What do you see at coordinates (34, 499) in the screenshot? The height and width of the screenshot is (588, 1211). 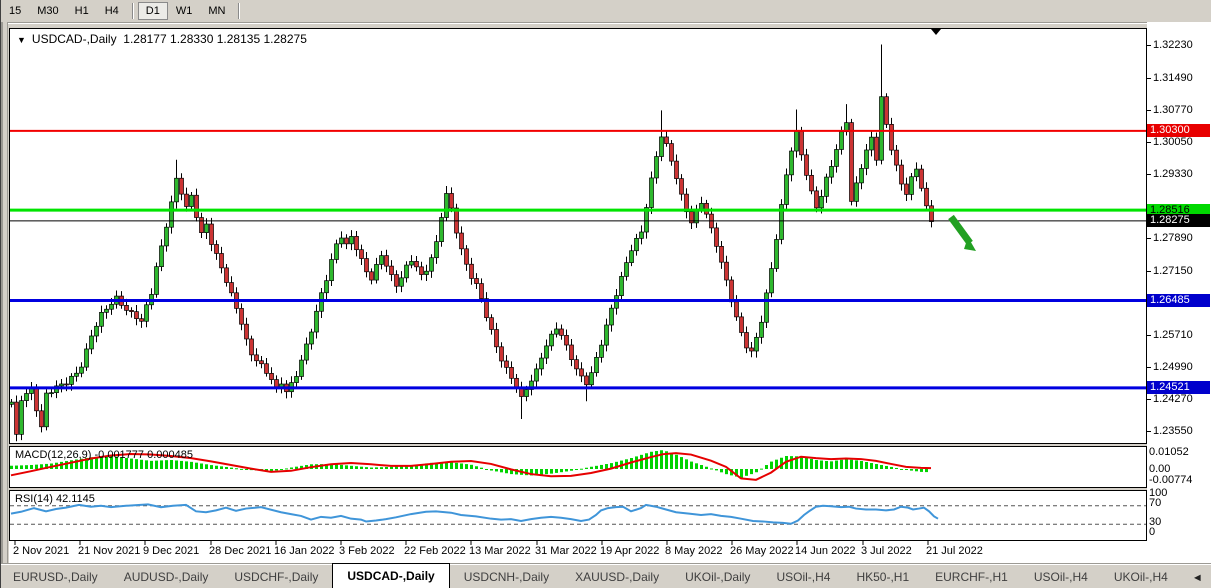 I see `rsi-name: RSI(14)` at bounding box center [34, 499].